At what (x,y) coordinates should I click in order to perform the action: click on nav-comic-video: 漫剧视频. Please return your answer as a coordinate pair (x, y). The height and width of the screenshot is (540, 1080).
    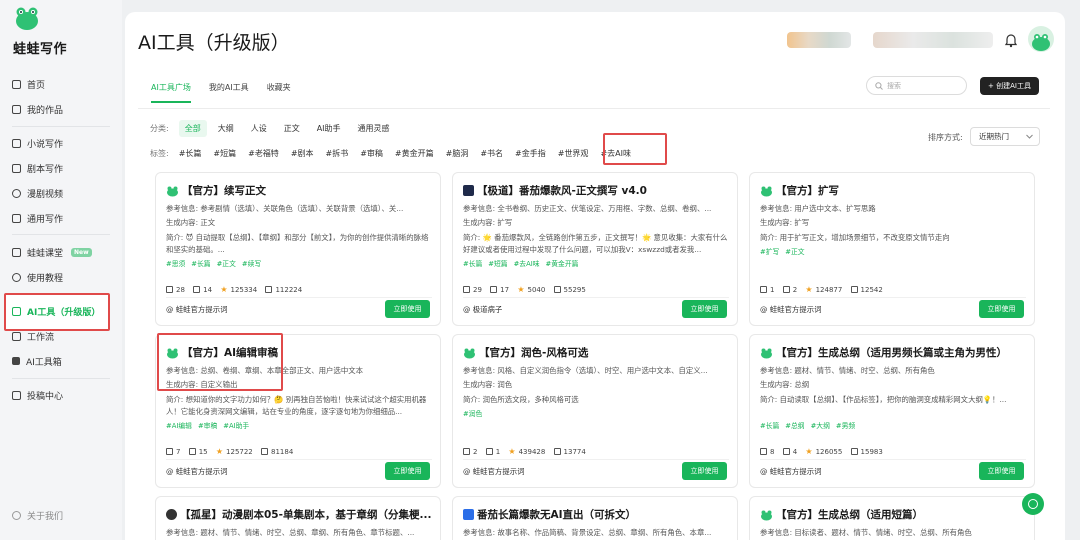
    Looking at the image, I should click on (37, 193).